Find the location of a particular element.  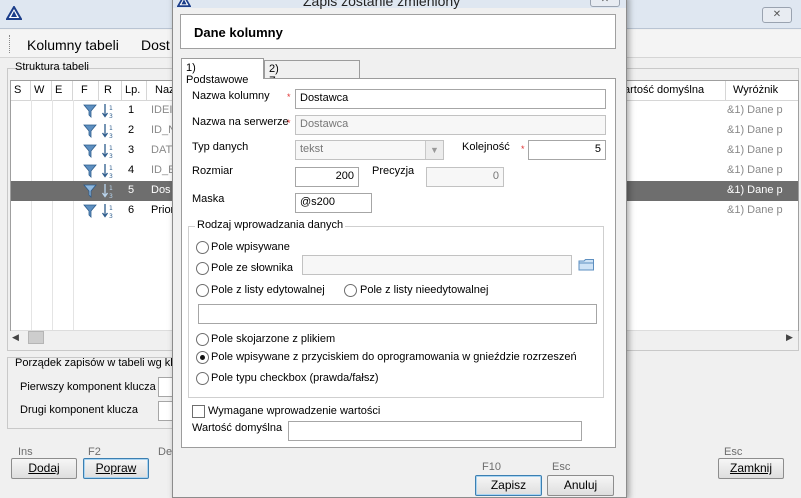

radio-pole-typu-checkbox is located at coordinates (202, 378).